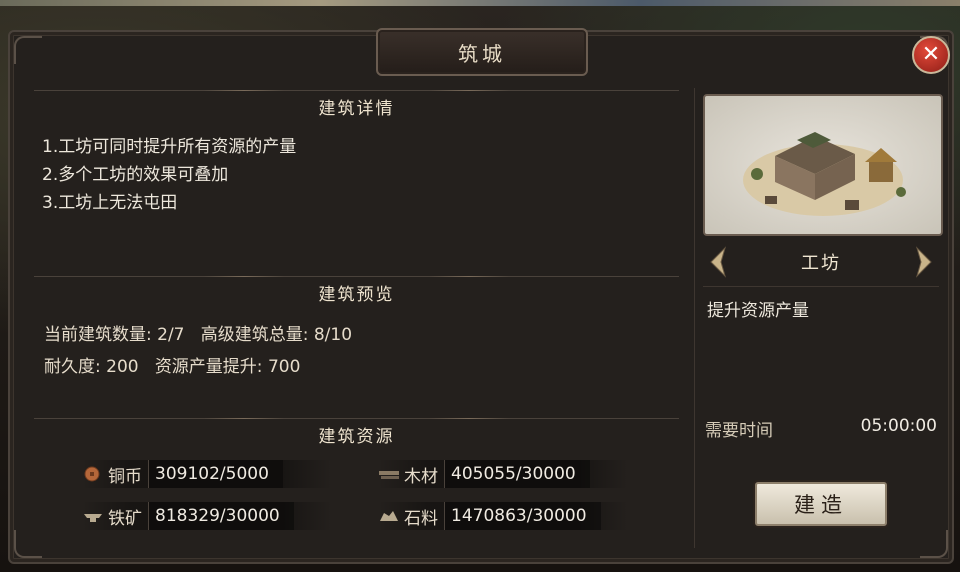 Image resolution: width=960 pixels, height=572 pixels. What do you see at coordinates (284, 367) in the screenshot?
I see `boost-value: 700` at bounding box center [284, 367].